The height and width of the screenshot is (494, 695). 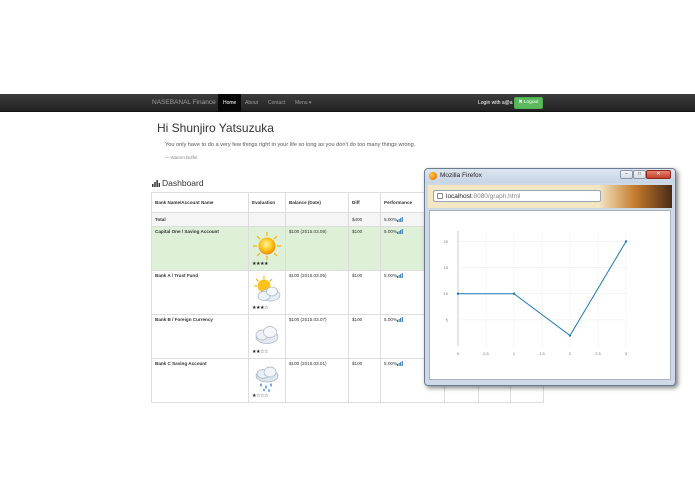 I want to click on x-tick-label: 2, so click(x=570, y=353).